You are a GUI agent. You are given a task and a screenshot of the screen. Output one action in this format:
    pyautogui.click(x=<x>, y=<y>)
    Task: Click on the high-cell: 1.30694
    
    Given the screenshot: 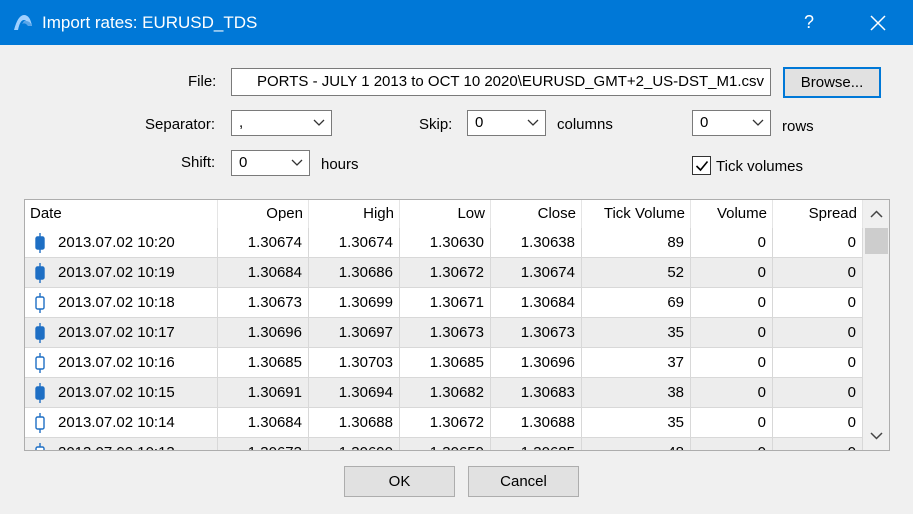 What is the action you would take?
    pyautogui.click(x=354, y=393)
    